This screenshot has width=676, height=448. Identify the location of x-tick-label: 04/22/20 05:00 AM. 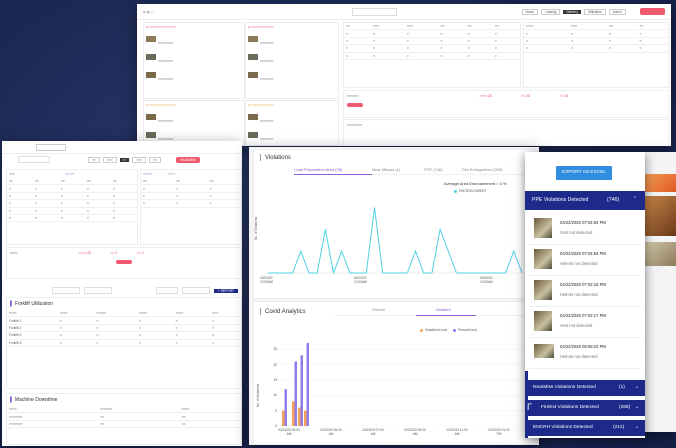
(331, 432).